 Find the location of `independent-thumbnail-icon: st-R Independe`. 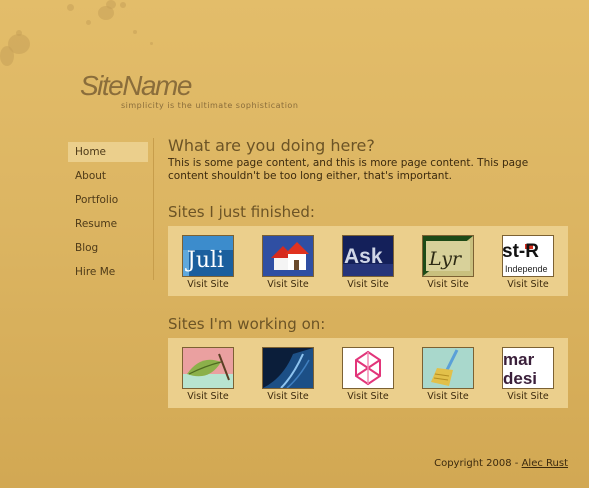

independent-thumbnail-icon: st-R Independe is located at coordinates (528, 256).